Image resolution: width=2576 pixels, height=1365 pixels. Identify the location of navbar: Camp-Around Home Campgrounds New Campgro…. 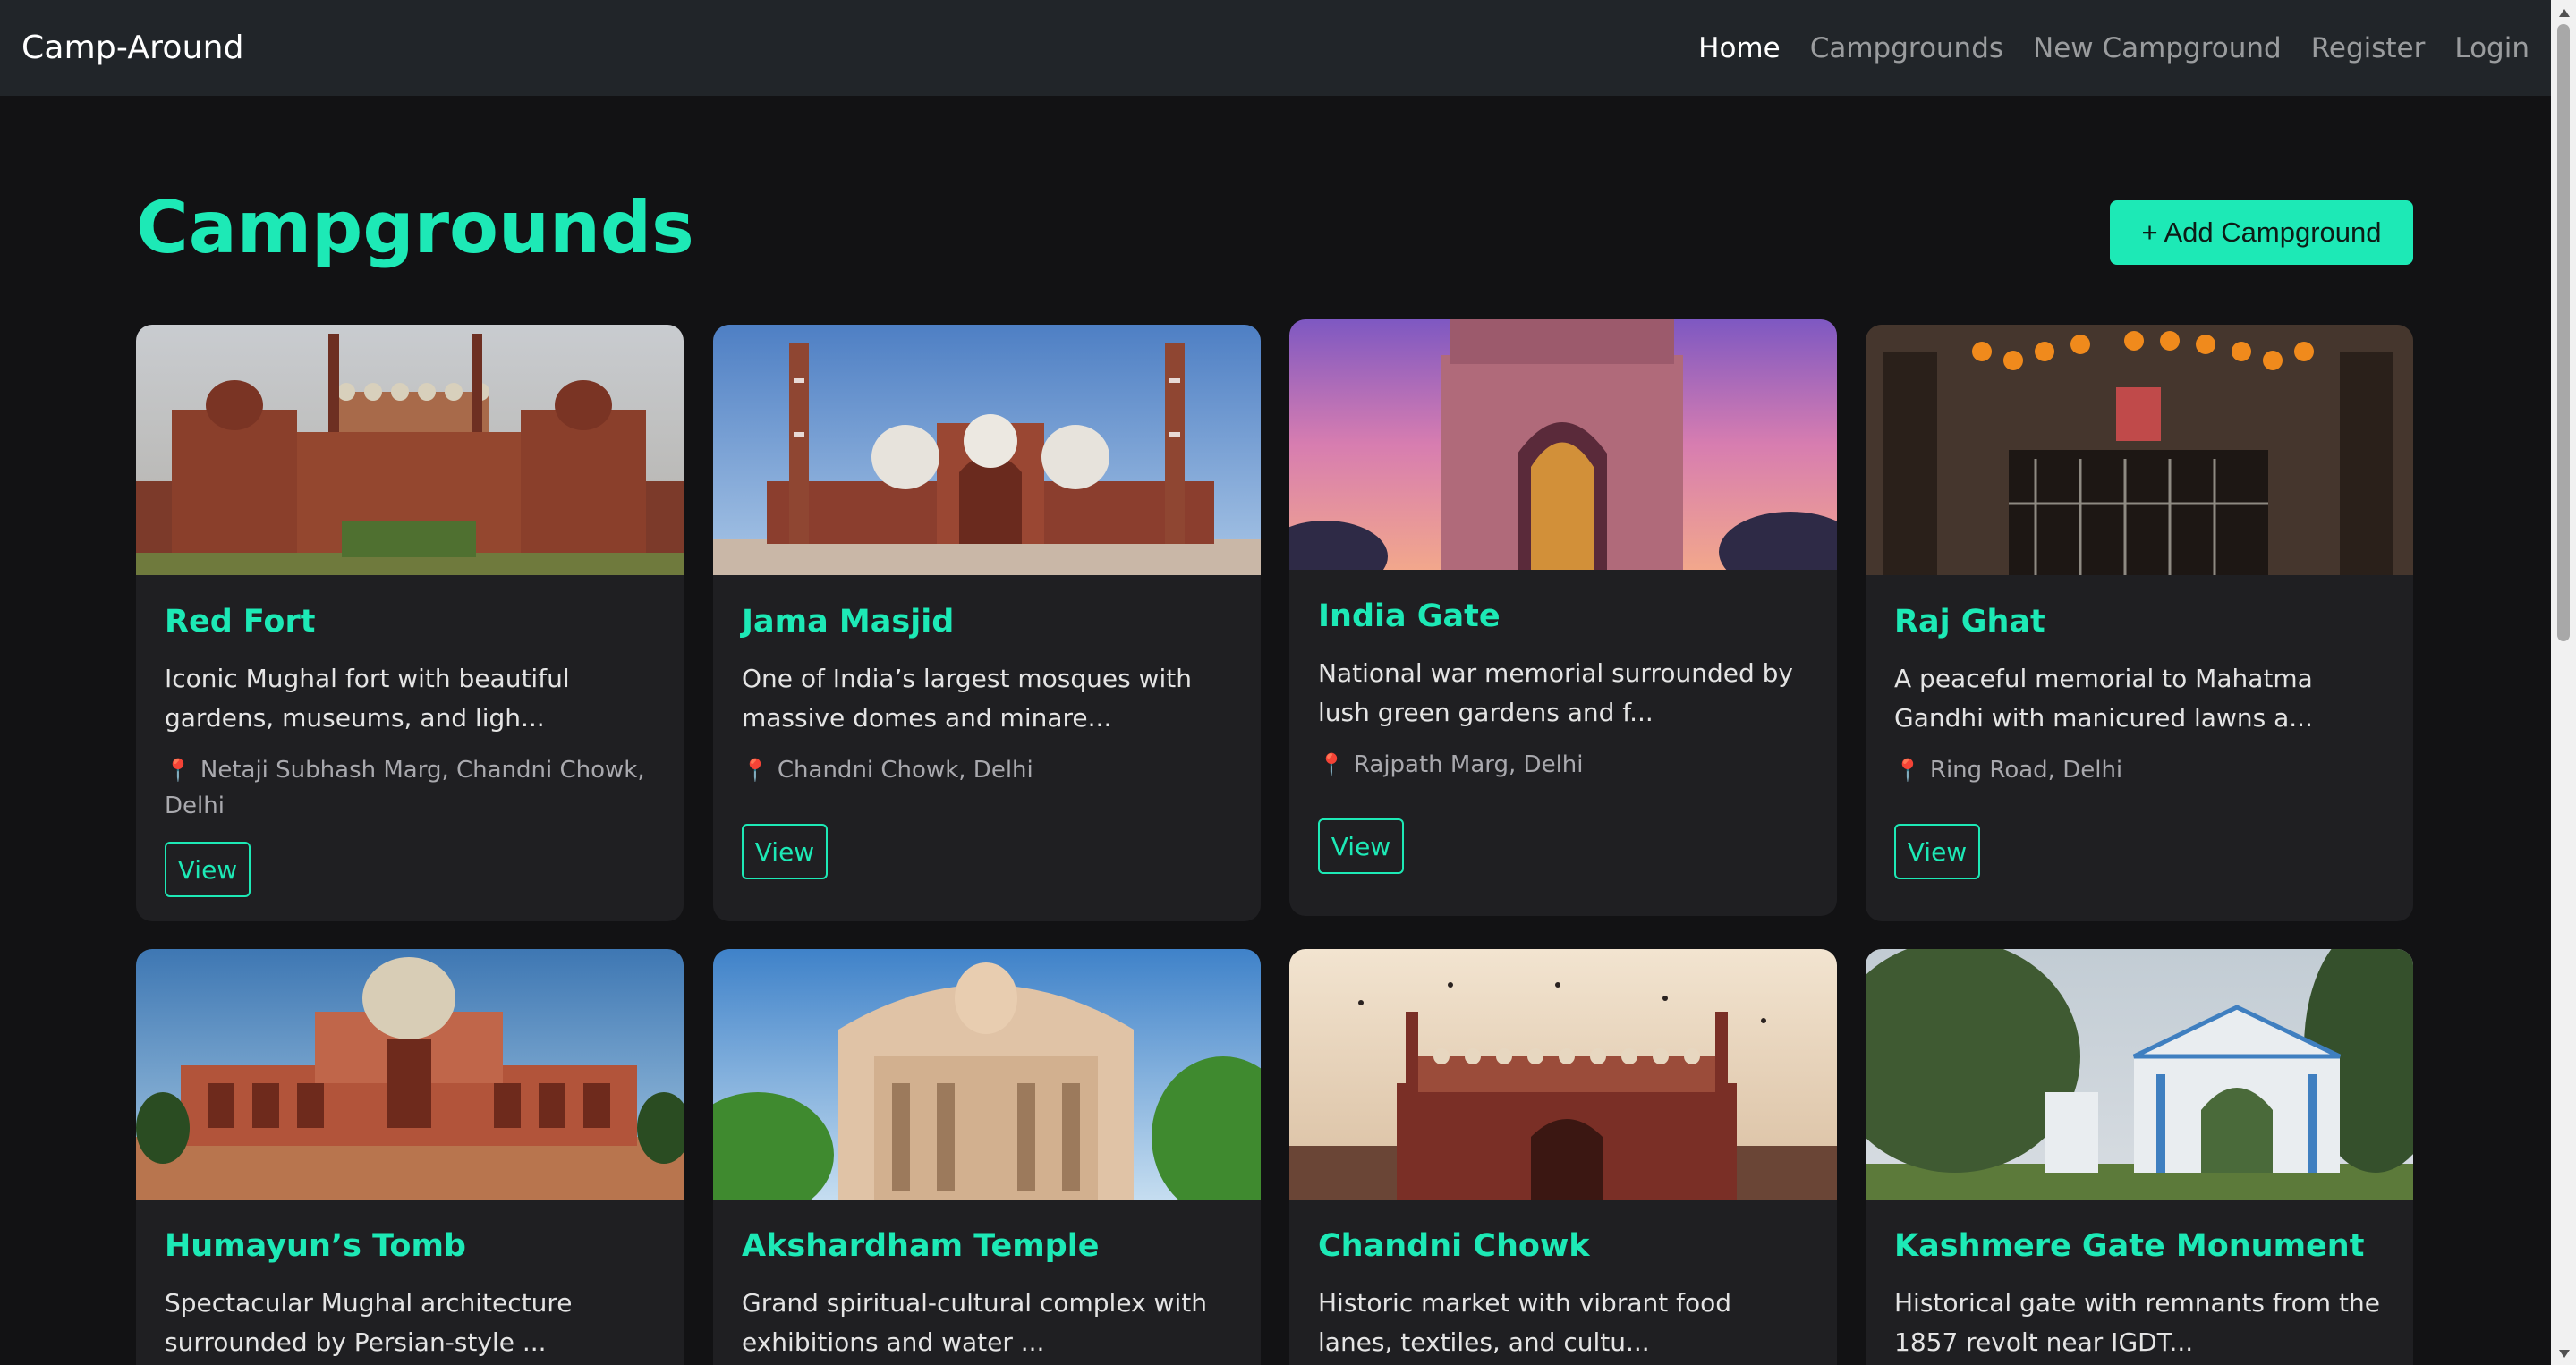
(1275, 48).